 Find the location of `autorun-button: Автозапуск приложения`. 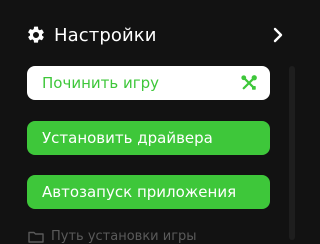

autorun-button: Автозапуск приложения is located at coordinates (148, 192).